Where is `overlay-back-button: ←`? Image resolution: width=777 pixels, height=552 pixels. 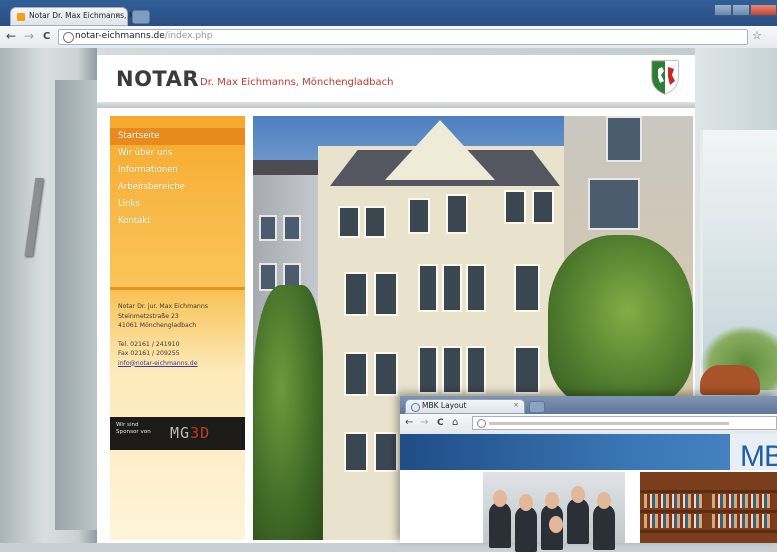 overlay-back-button: ← is located at coordinates (409, 422).